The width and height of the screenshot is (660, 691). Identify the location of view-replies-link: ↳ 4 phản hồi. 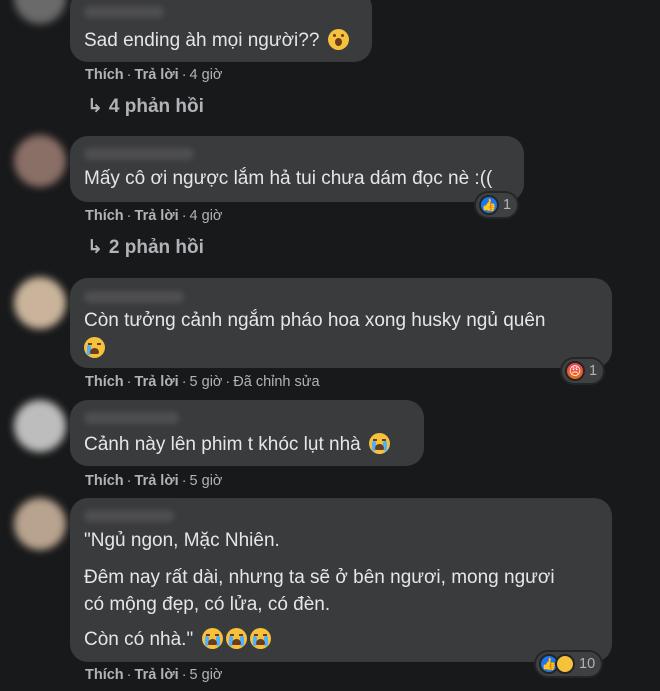
(145, 106).